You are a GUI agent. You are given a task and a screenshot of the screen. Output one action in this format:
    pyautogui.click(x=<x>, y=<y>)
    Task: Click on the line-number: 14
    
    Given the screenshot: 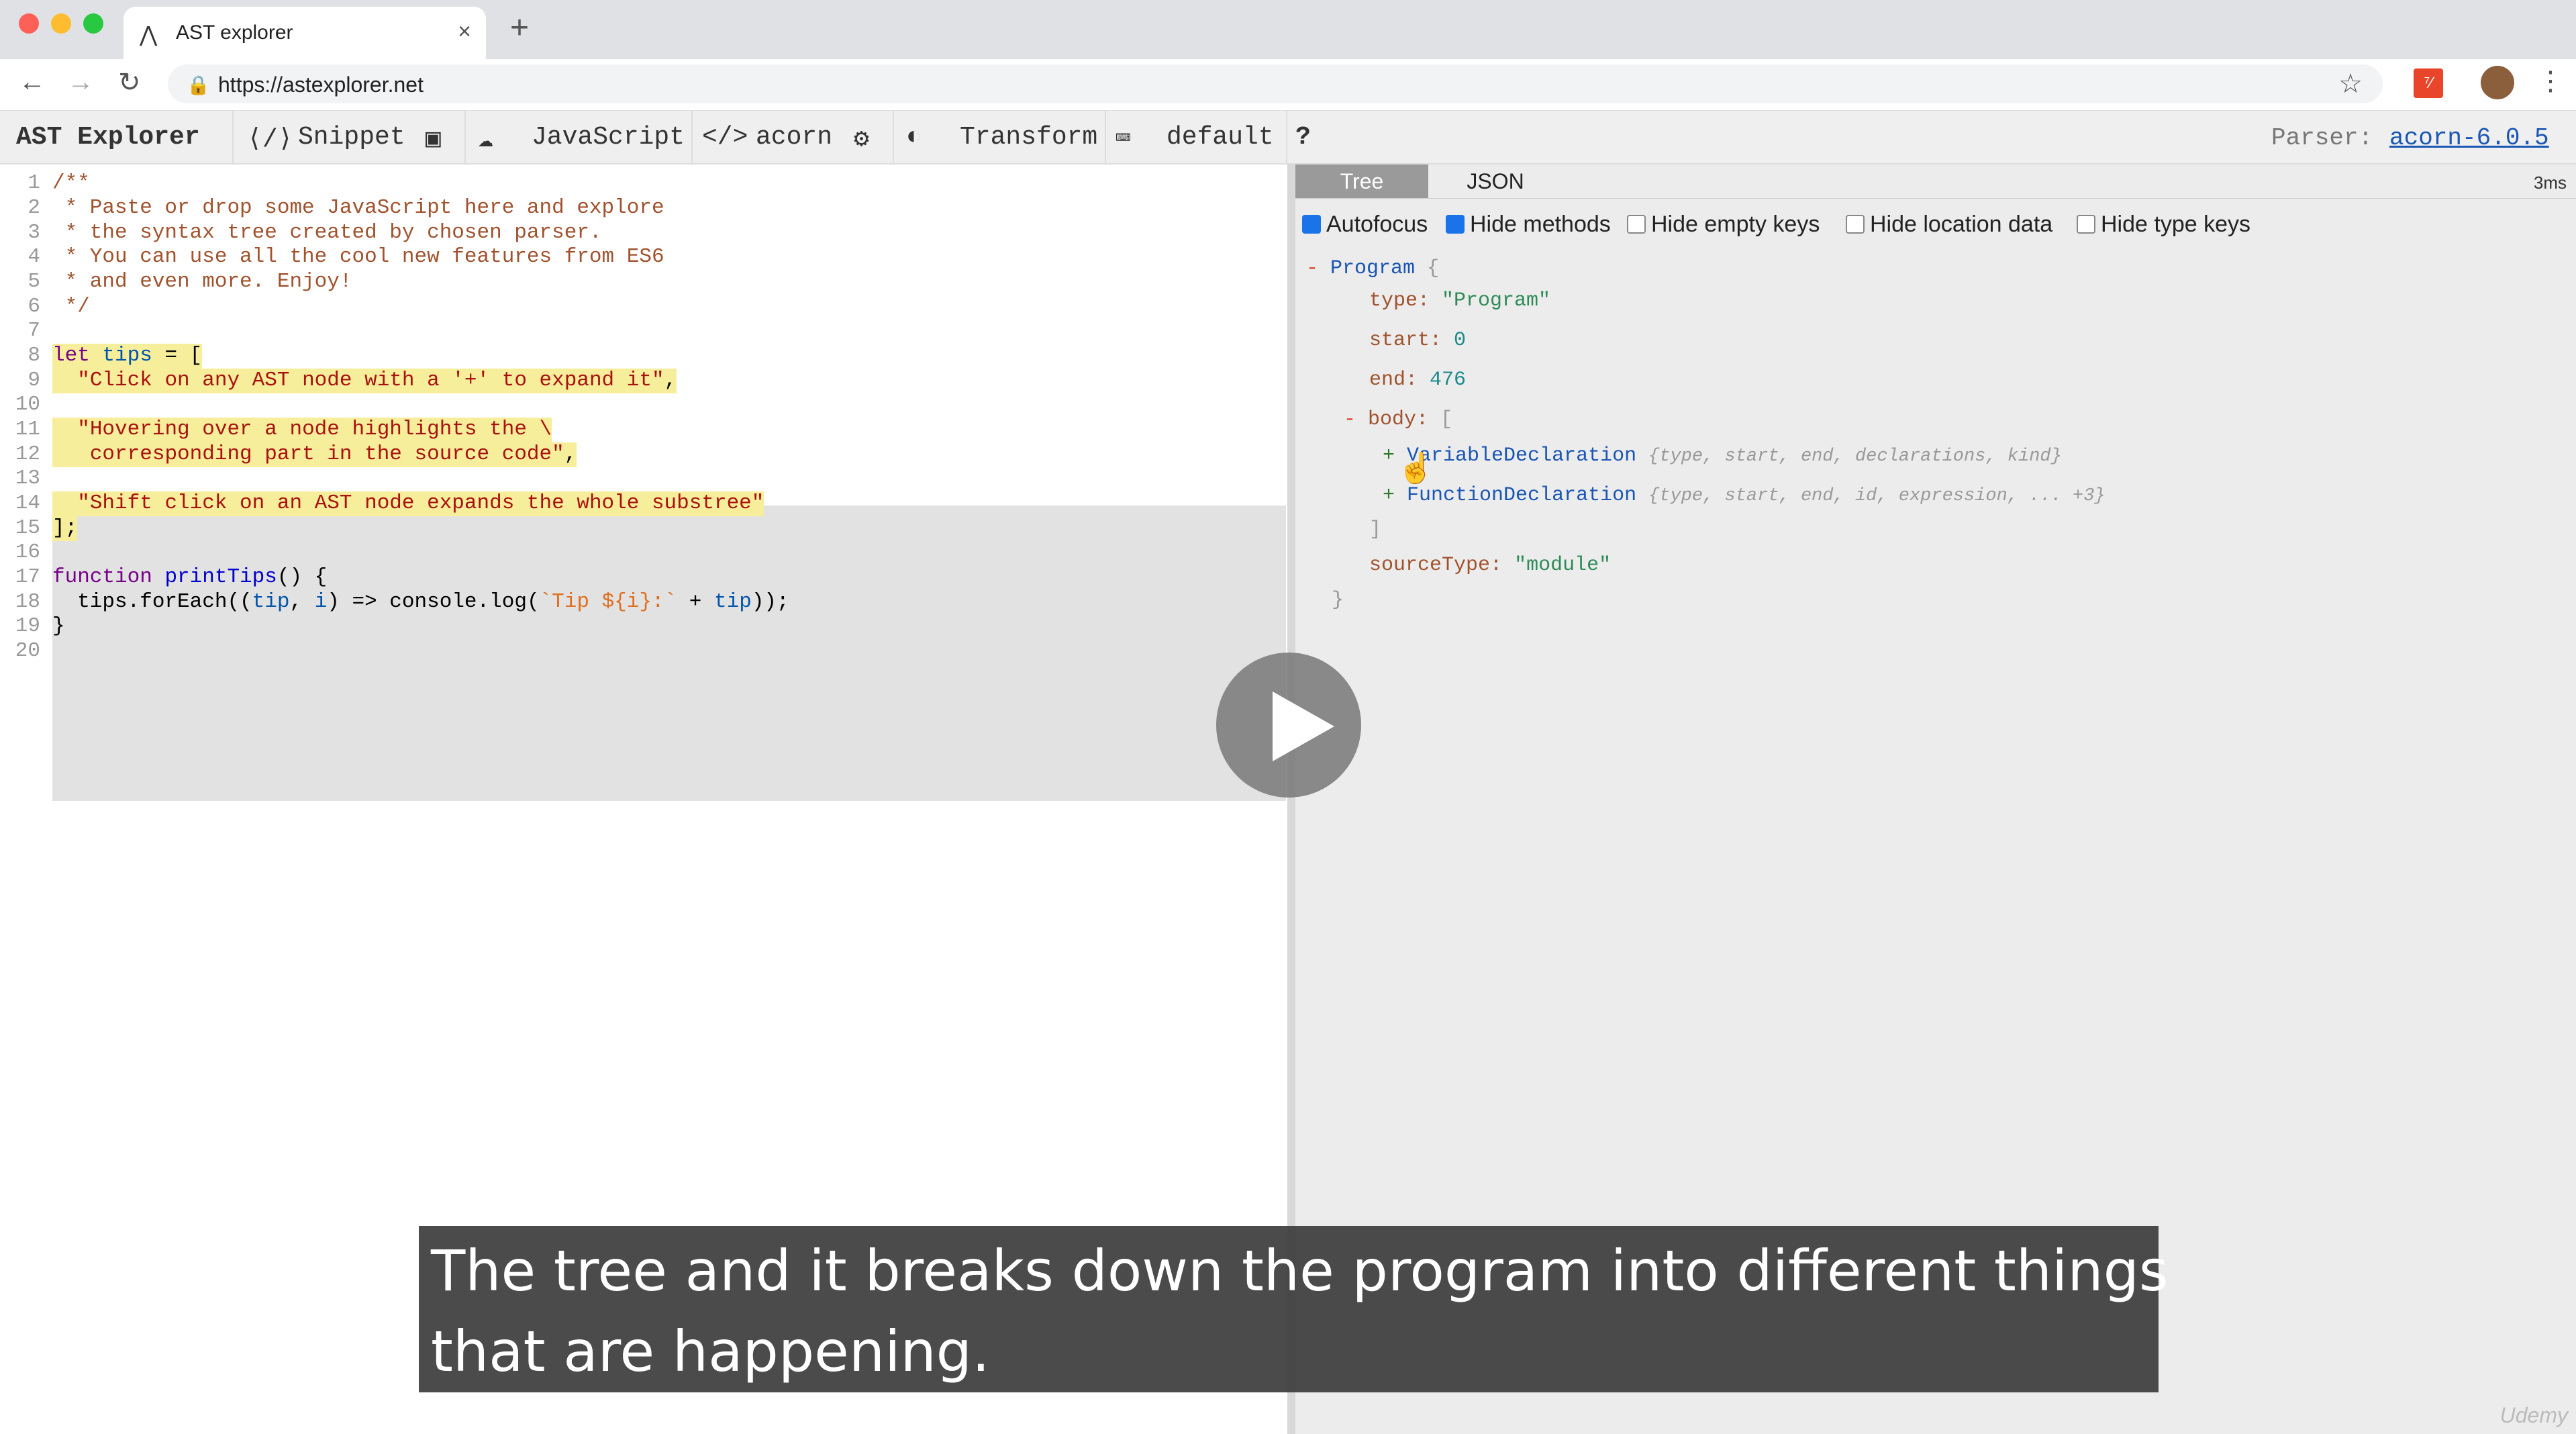 What is the action you would take?
    pyautogui.click(x=27, y=503)
    